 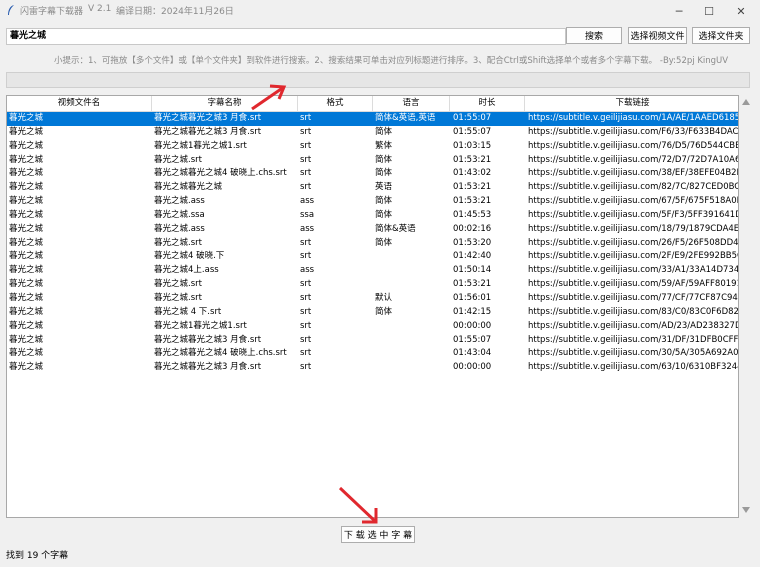 What do you see at coordinates (472, 270) in the screenshot?
I see `table-cell: 01:50:14` at bounding box center [472, 270].